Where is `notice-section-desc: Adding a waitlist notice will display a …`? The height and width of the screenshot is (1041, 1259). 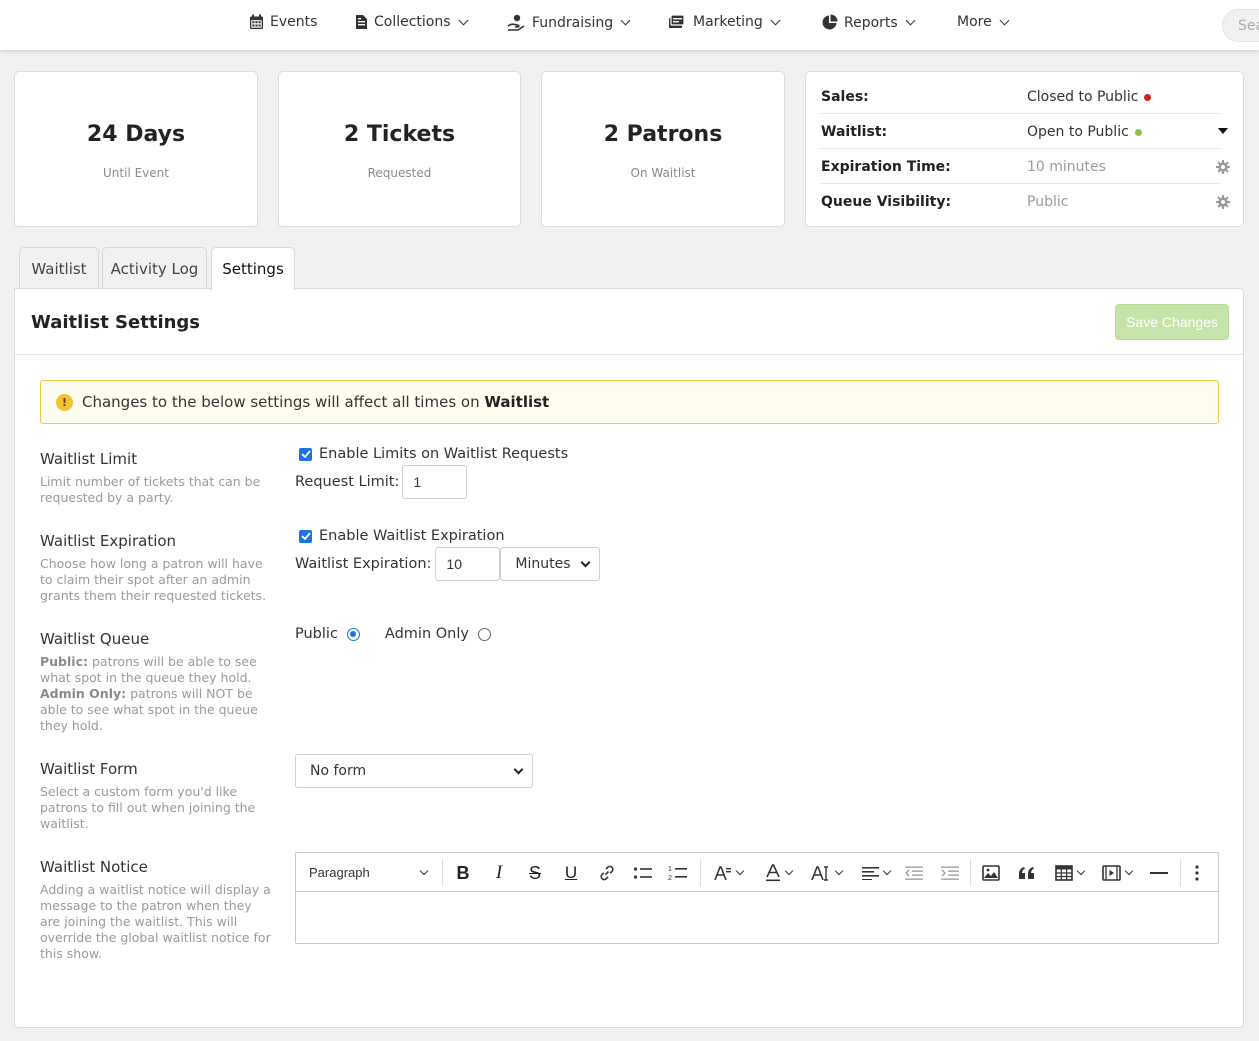
notice-section-desc: Adding a waitlist notice will display a … is located at coordinates (155, 921).